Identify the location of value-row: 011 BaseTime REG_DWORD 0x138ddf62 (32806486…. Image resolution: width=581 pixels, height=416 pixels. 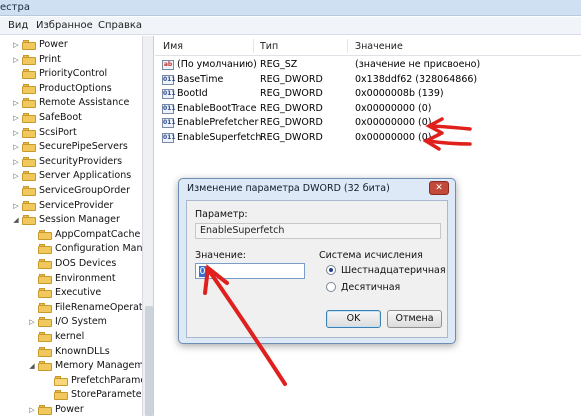
(368, 80).